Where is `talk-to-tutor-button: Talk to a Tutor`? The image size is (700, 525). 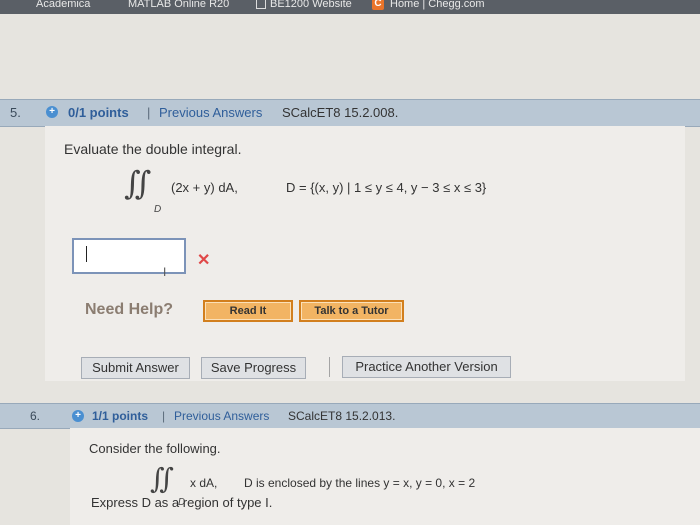 talk-to-tutor-button: Talk to a Tutor is located at coordinates (351, 311).